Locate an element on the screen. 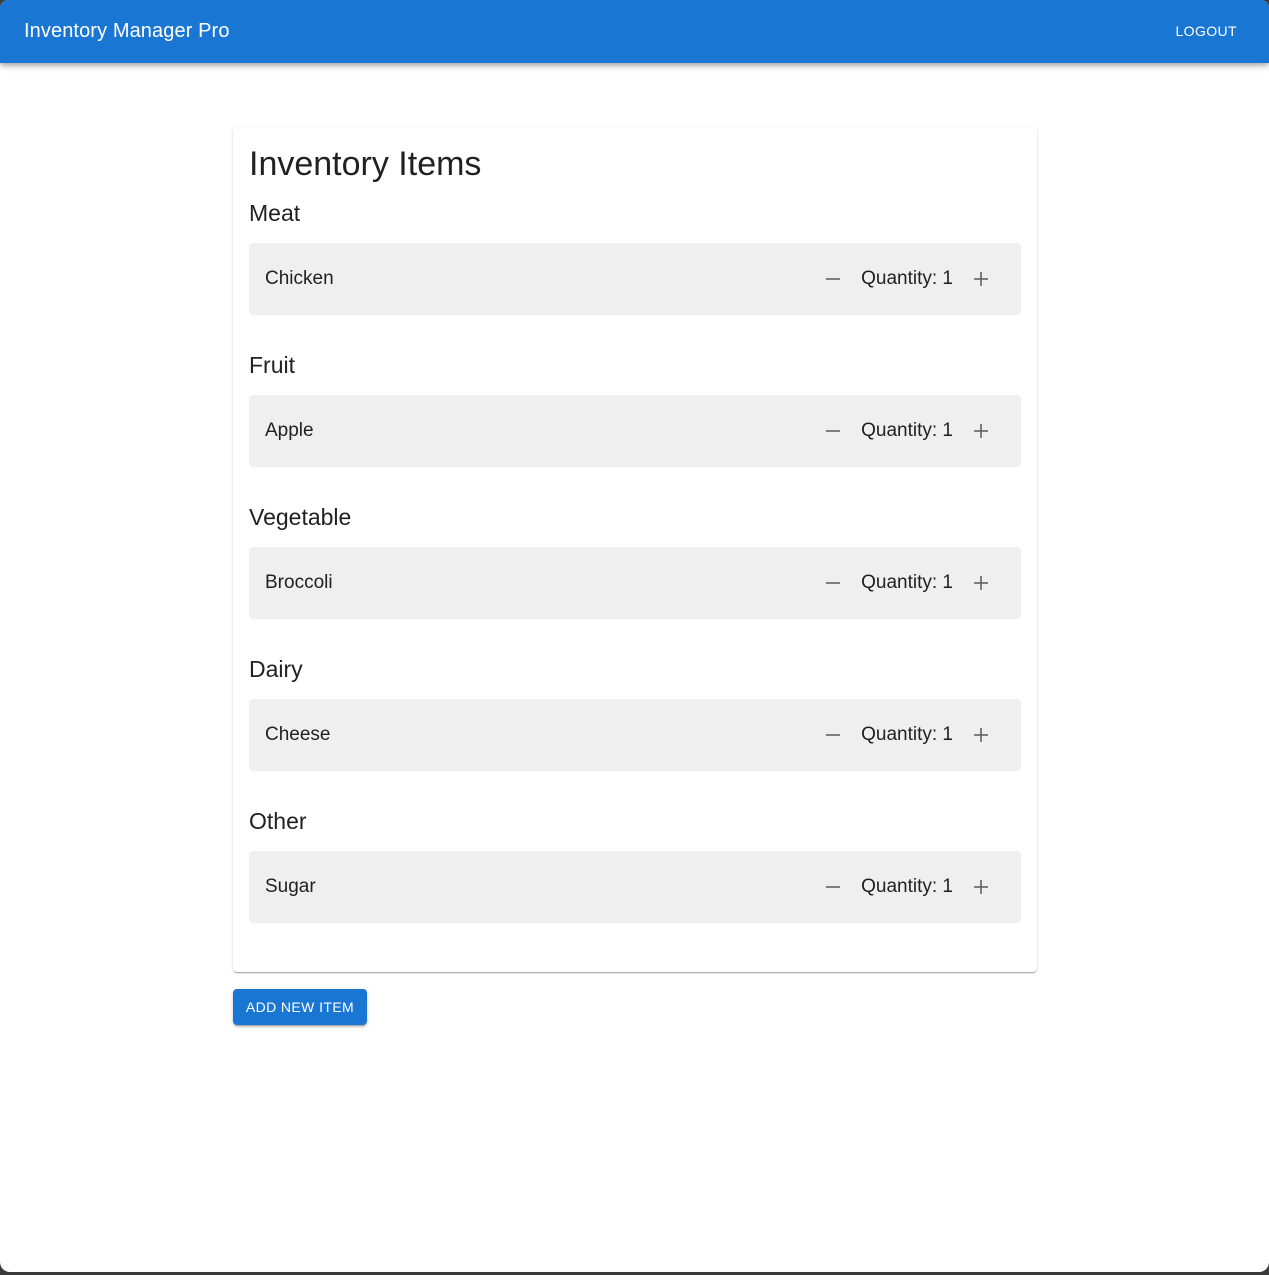 Image resolution: width=1269 pixels, height=1275 pixels. list-item: Sugar Quantity: 1 is located at coordinates (635, 887).